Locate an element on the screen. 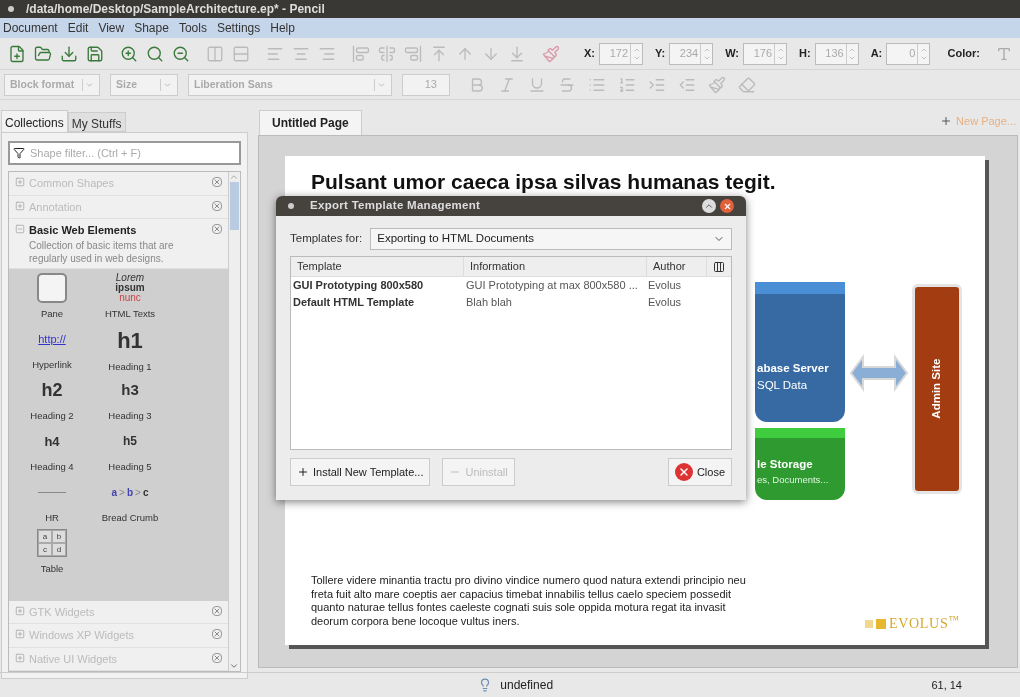  dialog-title: Export Template Management is located at coordinates (395, 206).